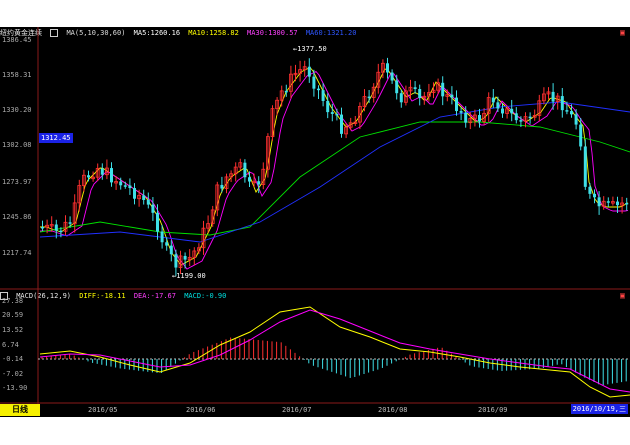 This screenshot has width=630, height=445. What do you see at coordinates (17, 145) in the screenshot?
I see `y-label: 1302.08` at bounding box center [17, 145].